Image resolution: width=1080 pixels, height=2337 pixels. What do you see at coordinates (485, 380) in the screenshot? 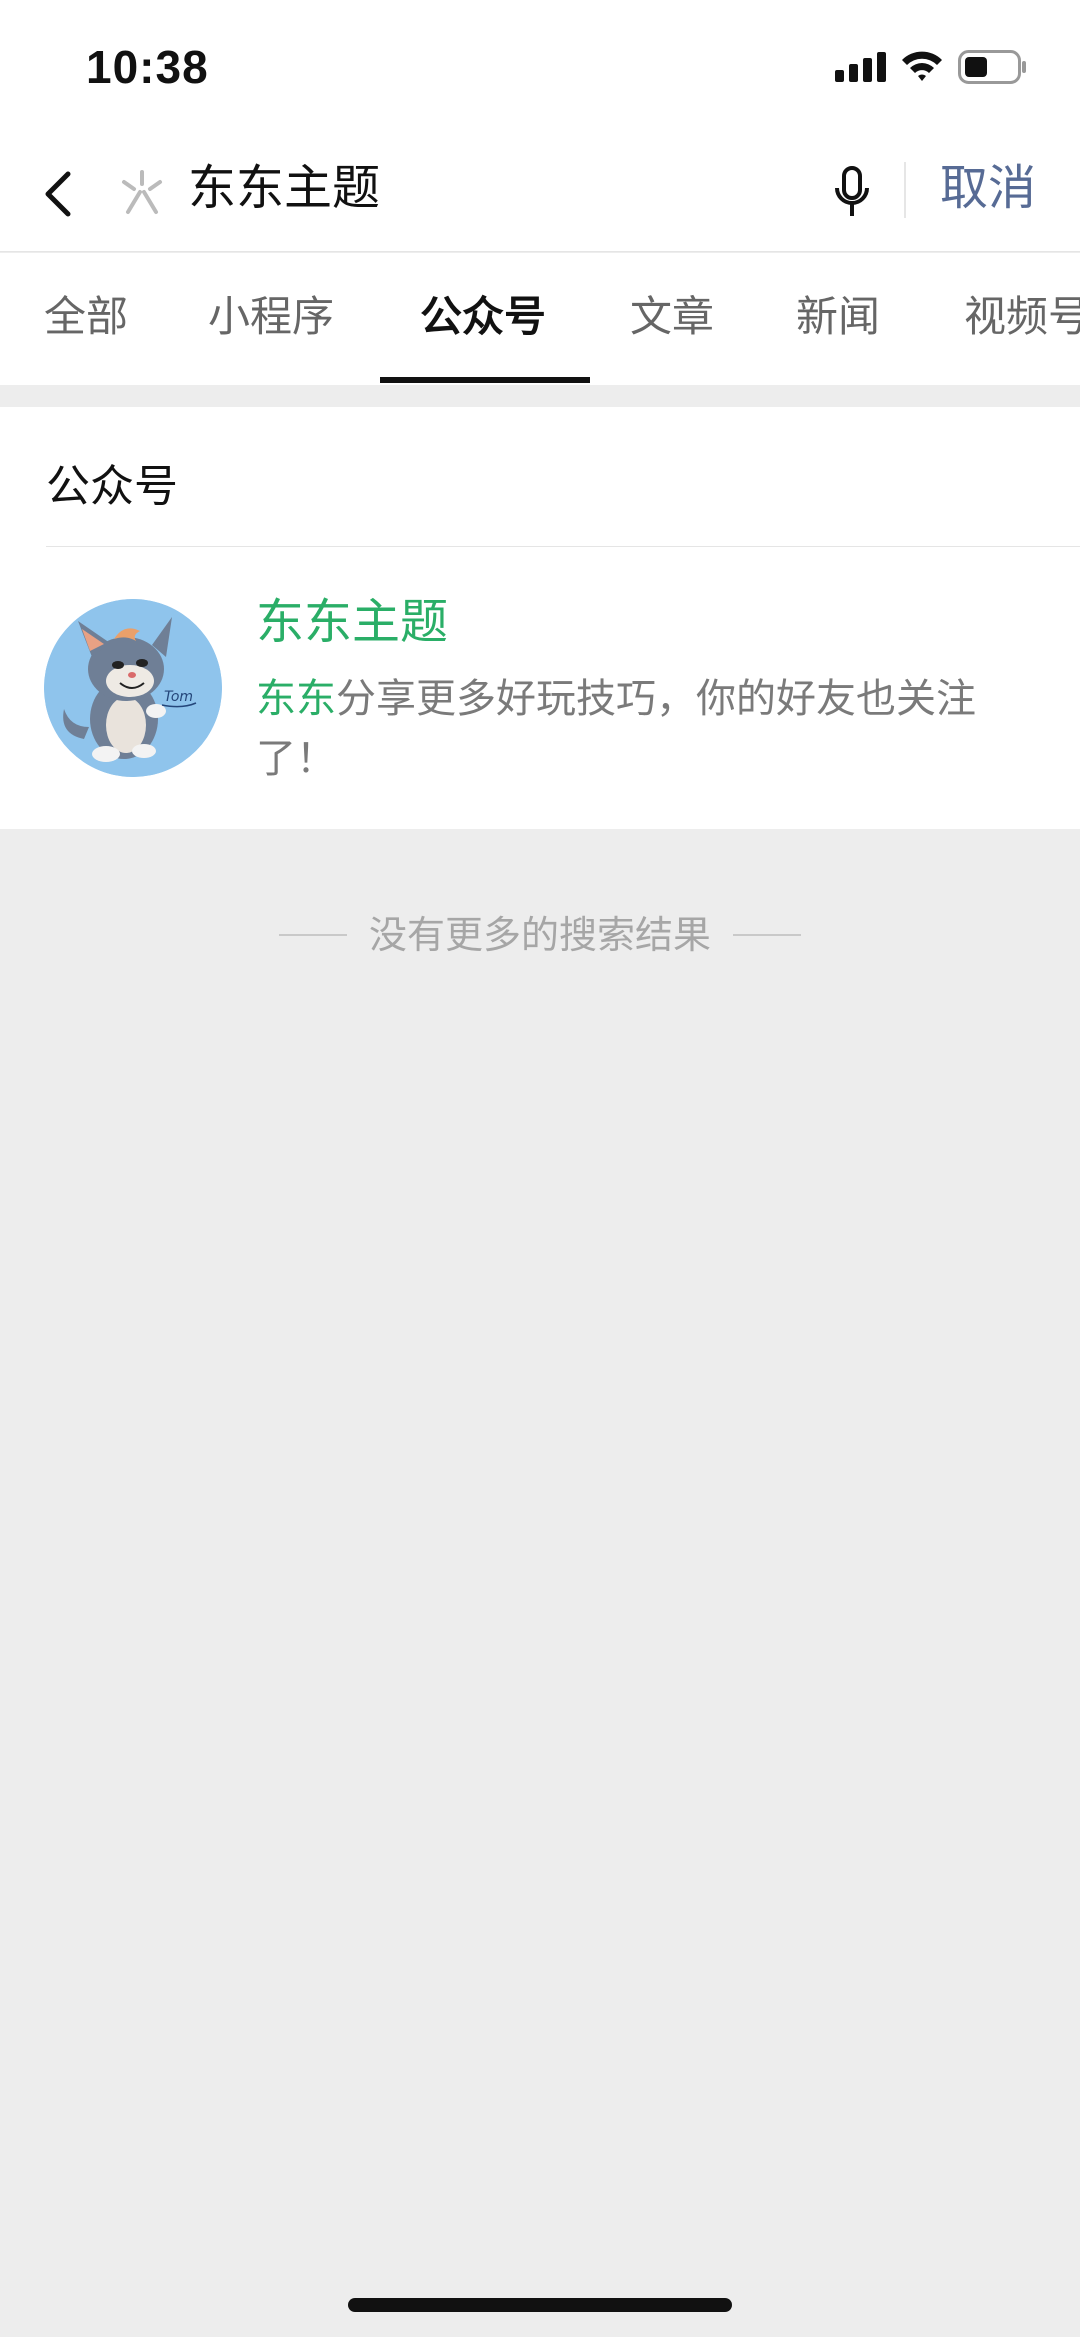
I see `active-tab-indicator` at bounding box center [485, 380].